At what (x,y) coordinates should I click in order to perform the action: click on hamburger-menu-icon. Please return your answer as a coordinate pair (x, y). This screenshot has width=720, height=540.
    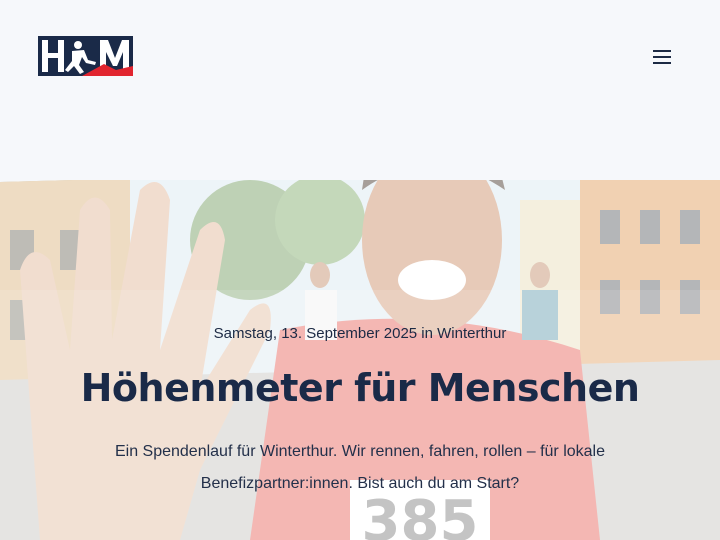
    Looking at the image, I should click on (662, 58).